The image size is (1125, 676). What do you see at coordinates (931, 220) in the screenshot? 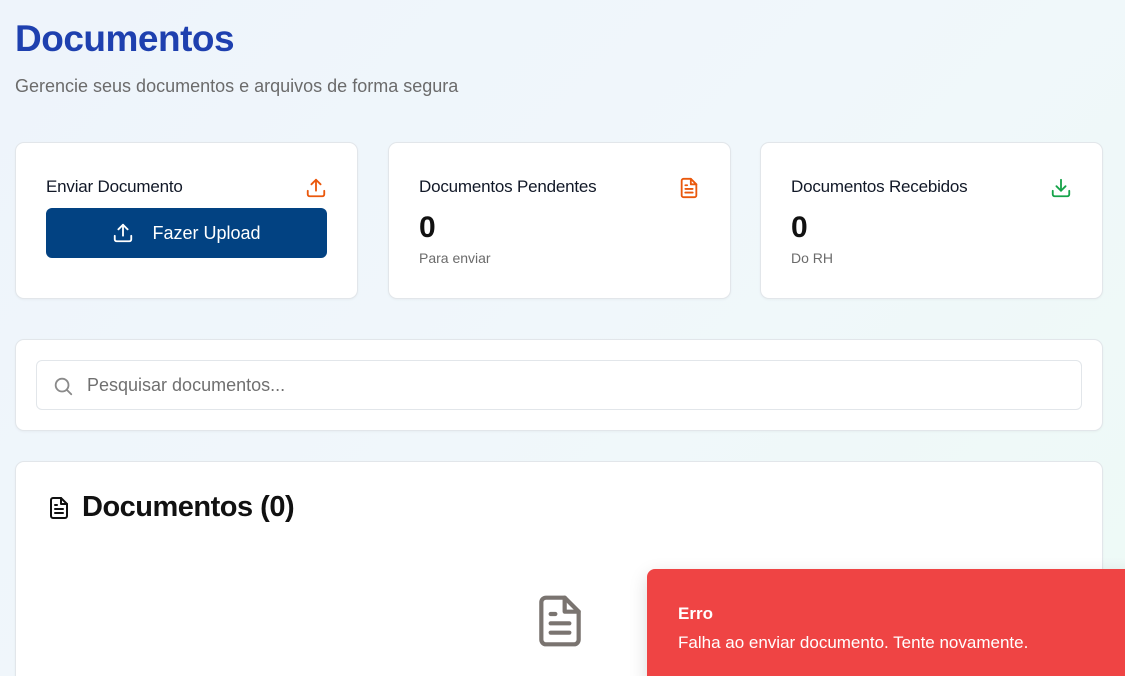
I see `received-documents-card: Documentos Recebidos 0 Do RH` at bounding box center [931, 220].